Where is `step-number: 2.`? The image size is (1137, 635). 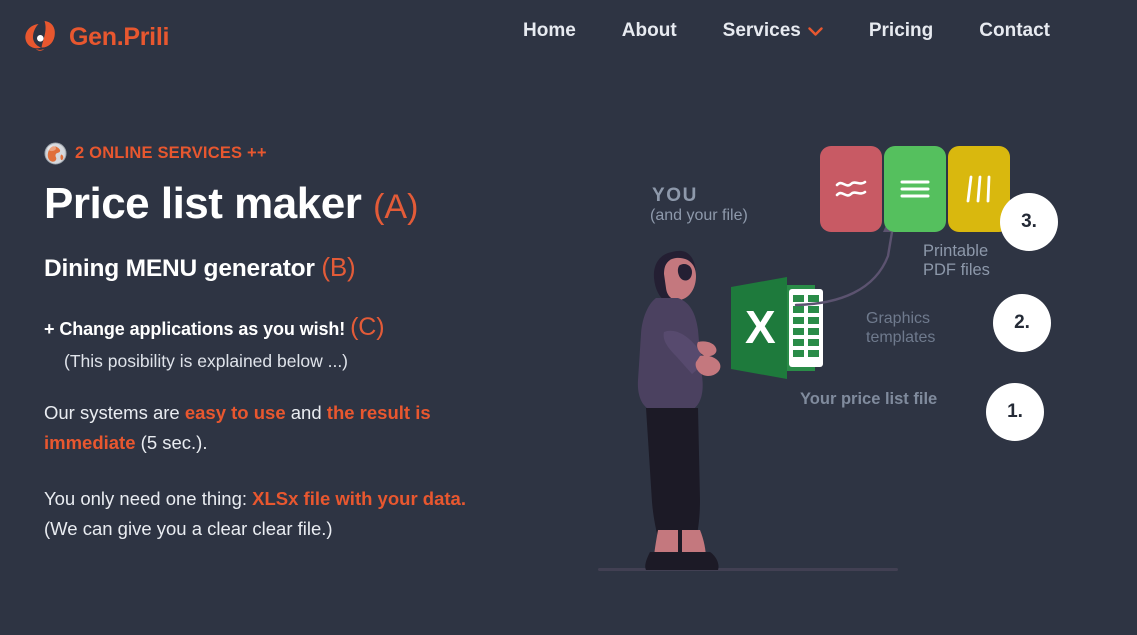
step-number: 2. is located at coordinates (1022, 322).